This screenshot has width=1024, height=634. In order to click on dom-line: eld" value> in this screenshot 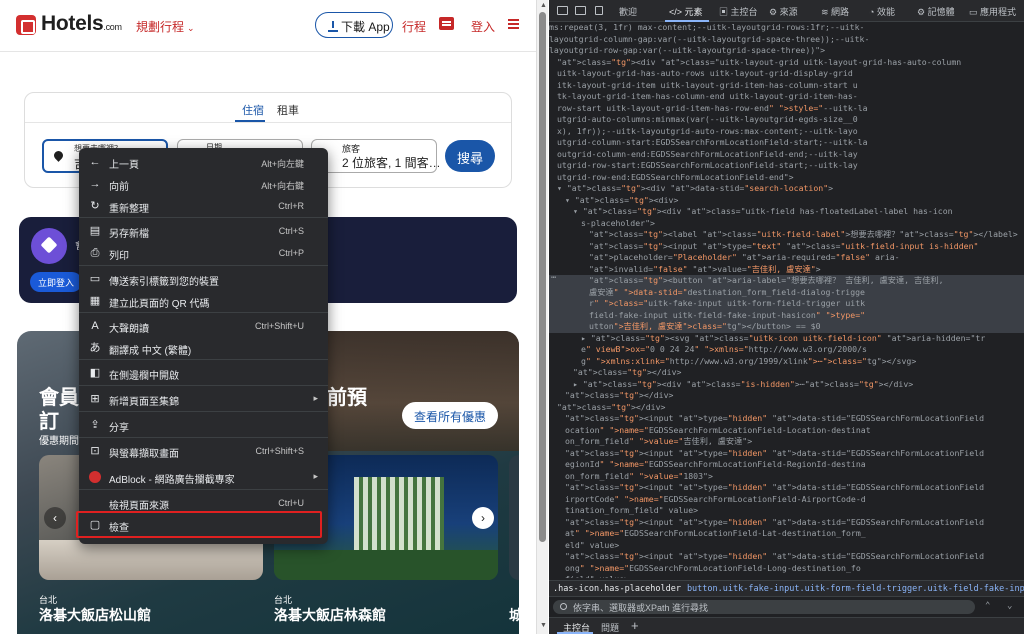, I will do `click(786, 546)`.